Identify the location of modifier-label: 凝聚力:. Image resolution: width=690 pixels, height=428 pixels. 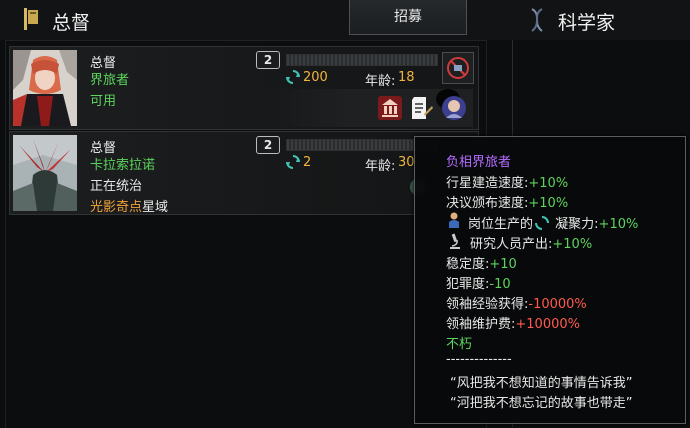
(577, 224).